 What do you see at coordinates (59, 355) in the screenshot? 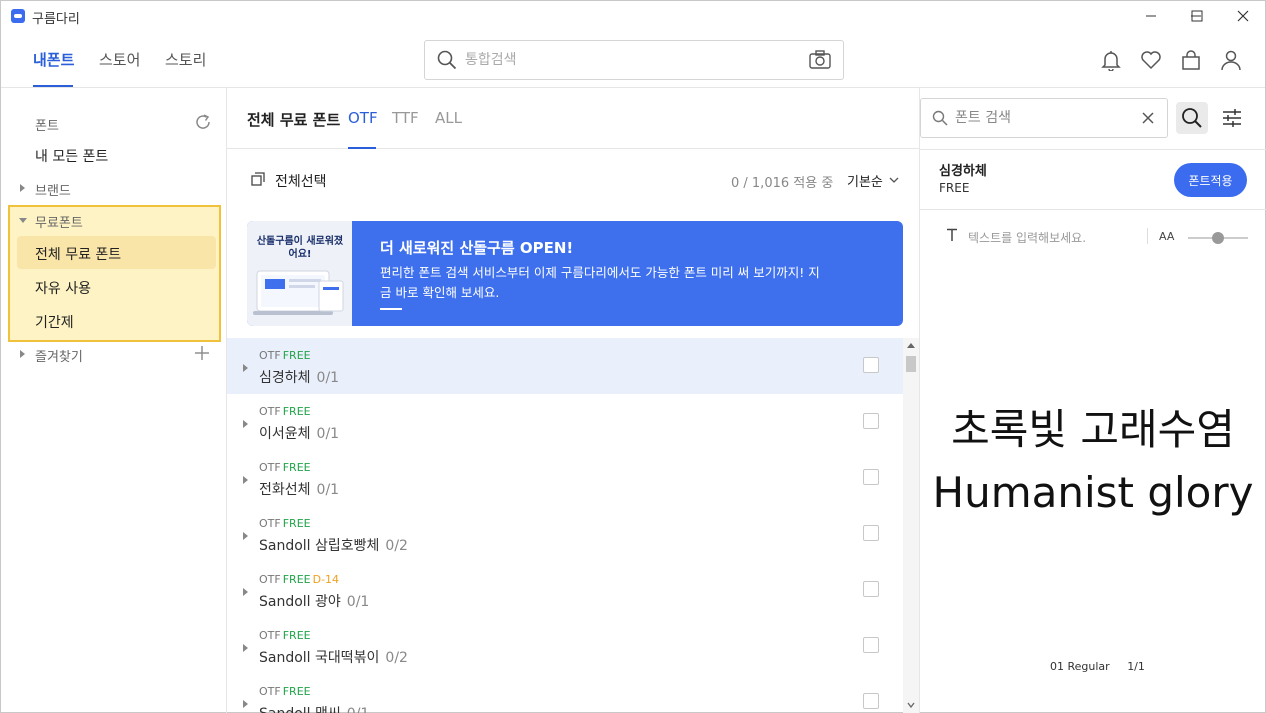
I see `sidebar-item-favorites: 즐겨찾기` at bounding box center [59, 355].